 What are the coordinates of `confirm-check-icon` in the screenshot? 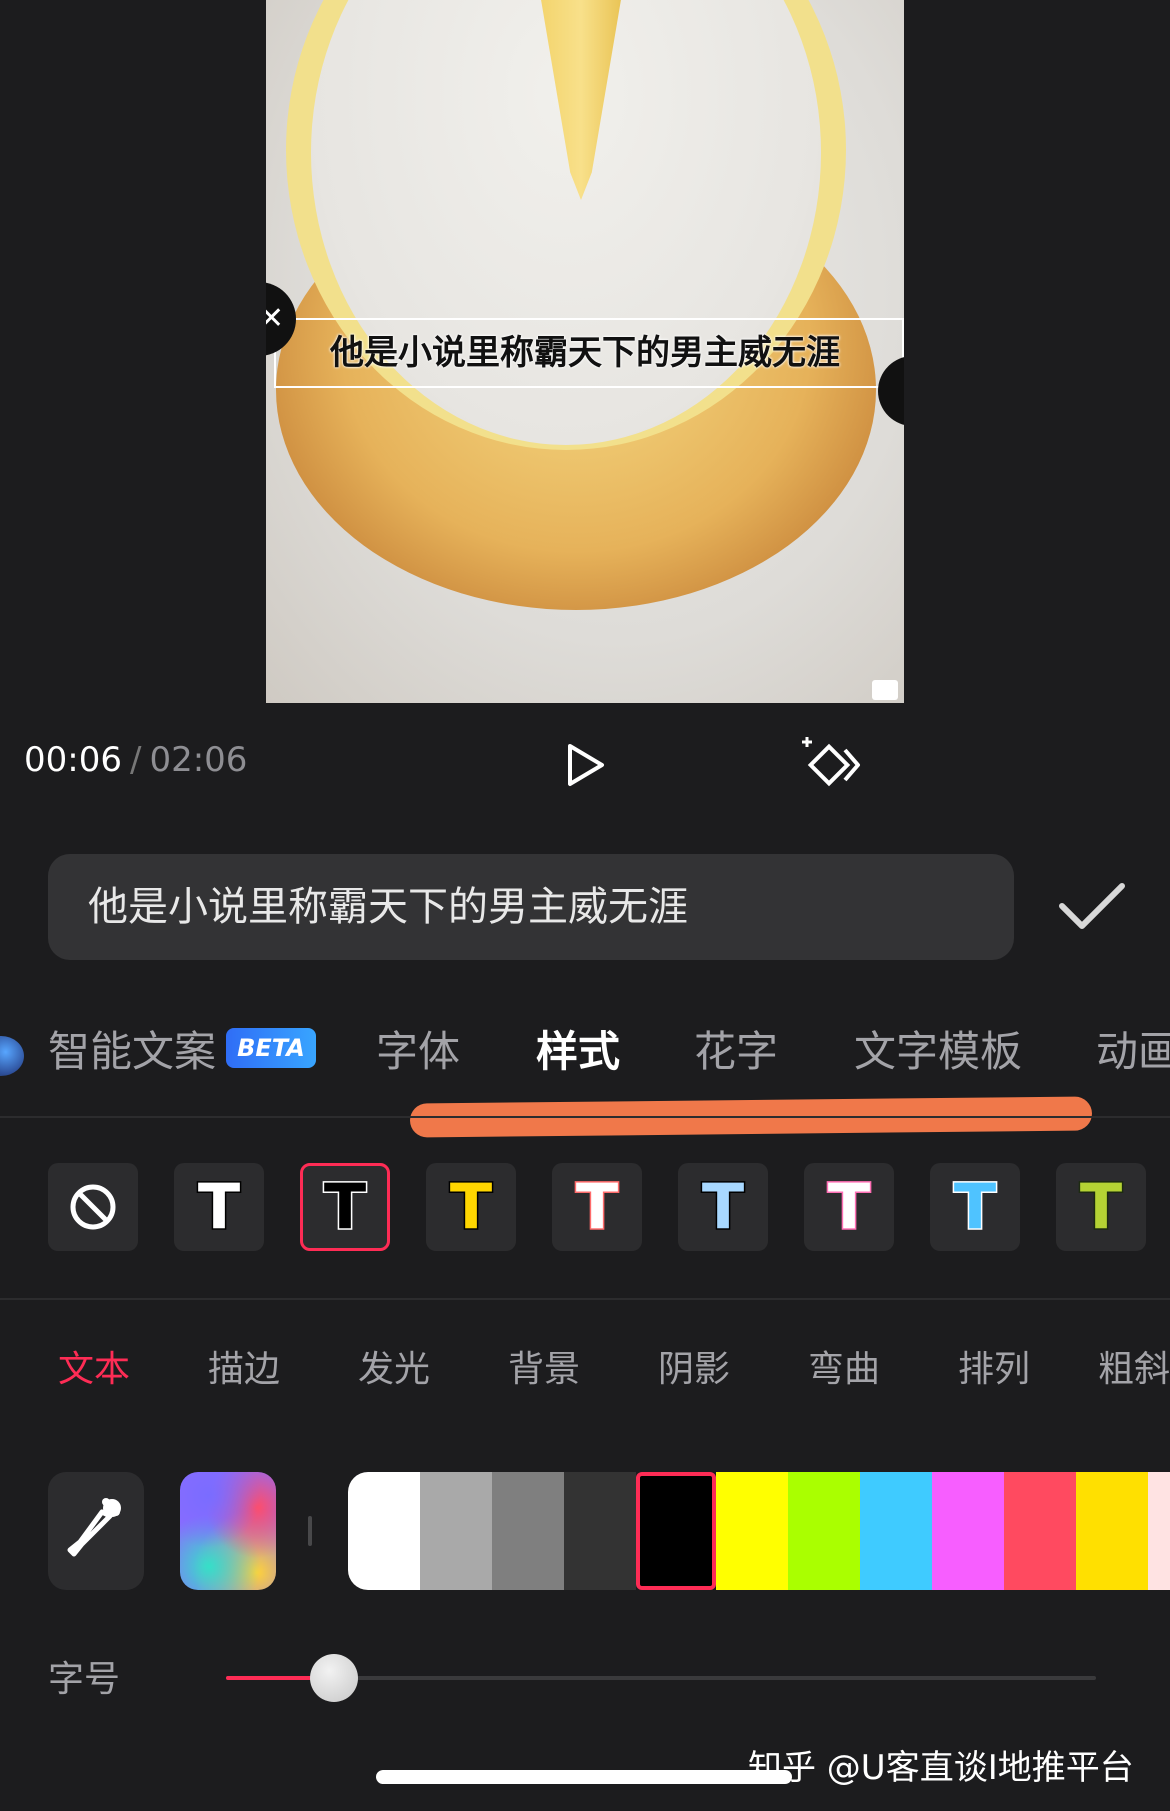 It's located at (1092, 906).